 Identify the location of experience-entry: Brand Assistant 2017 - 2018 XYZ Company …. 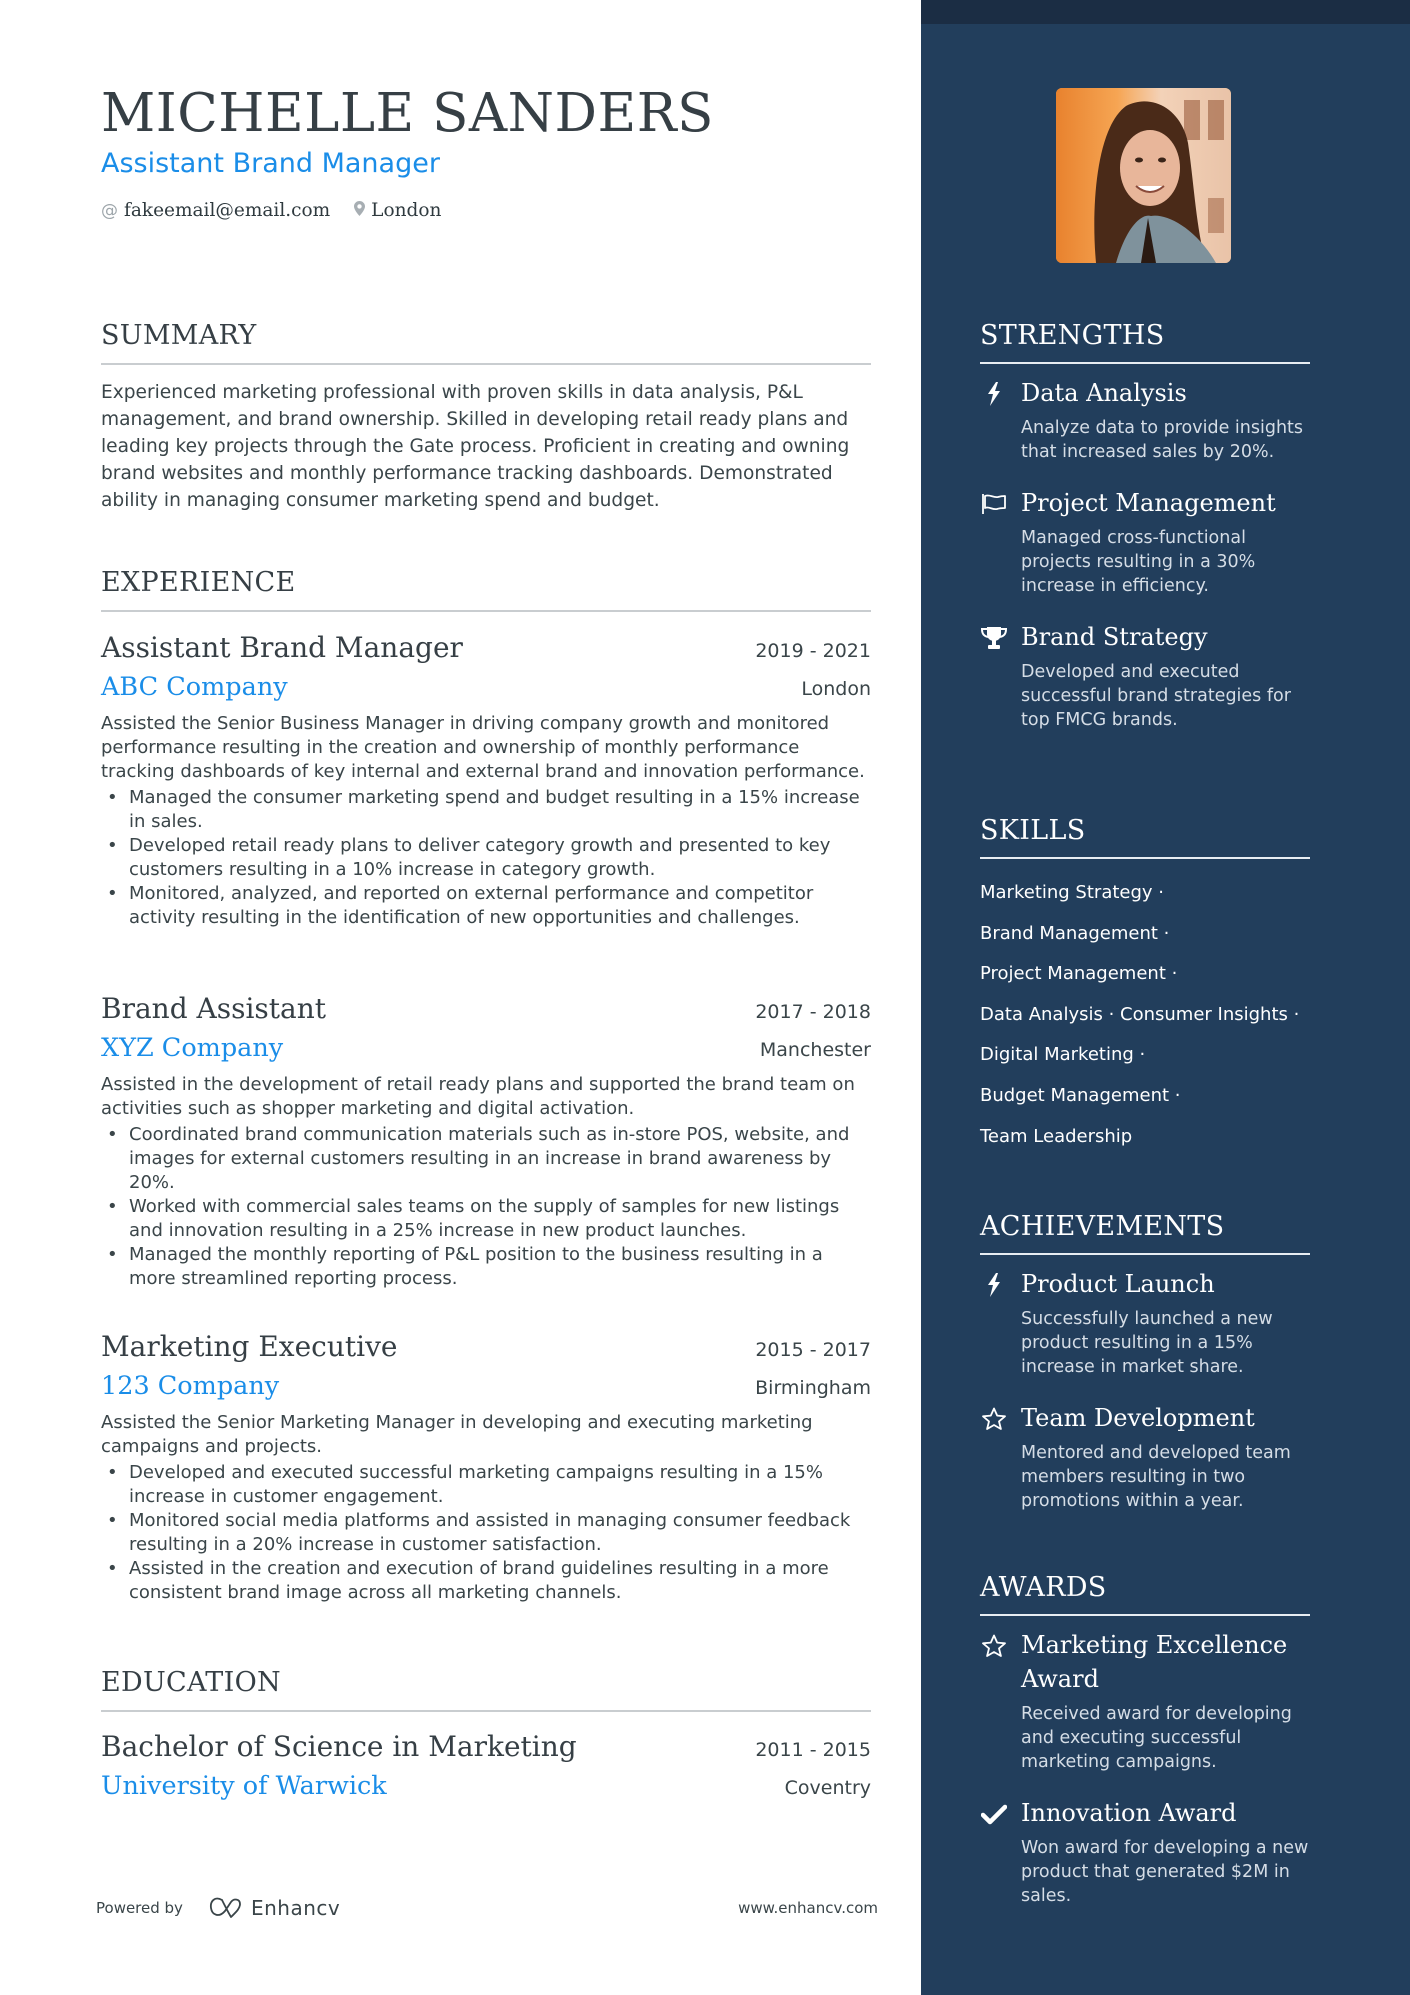
(486, 1140).